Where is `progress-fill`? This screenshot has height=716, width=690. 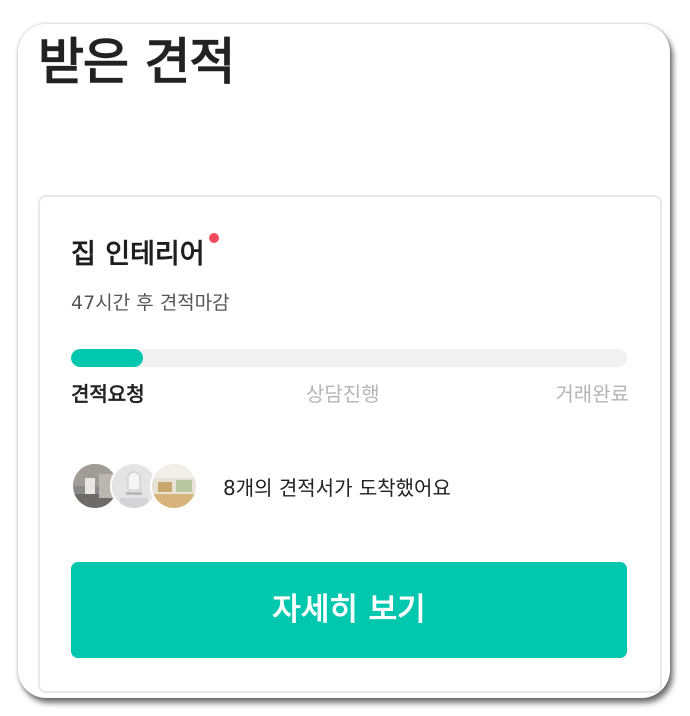 progress-fill is located at coordinates (107, 358).